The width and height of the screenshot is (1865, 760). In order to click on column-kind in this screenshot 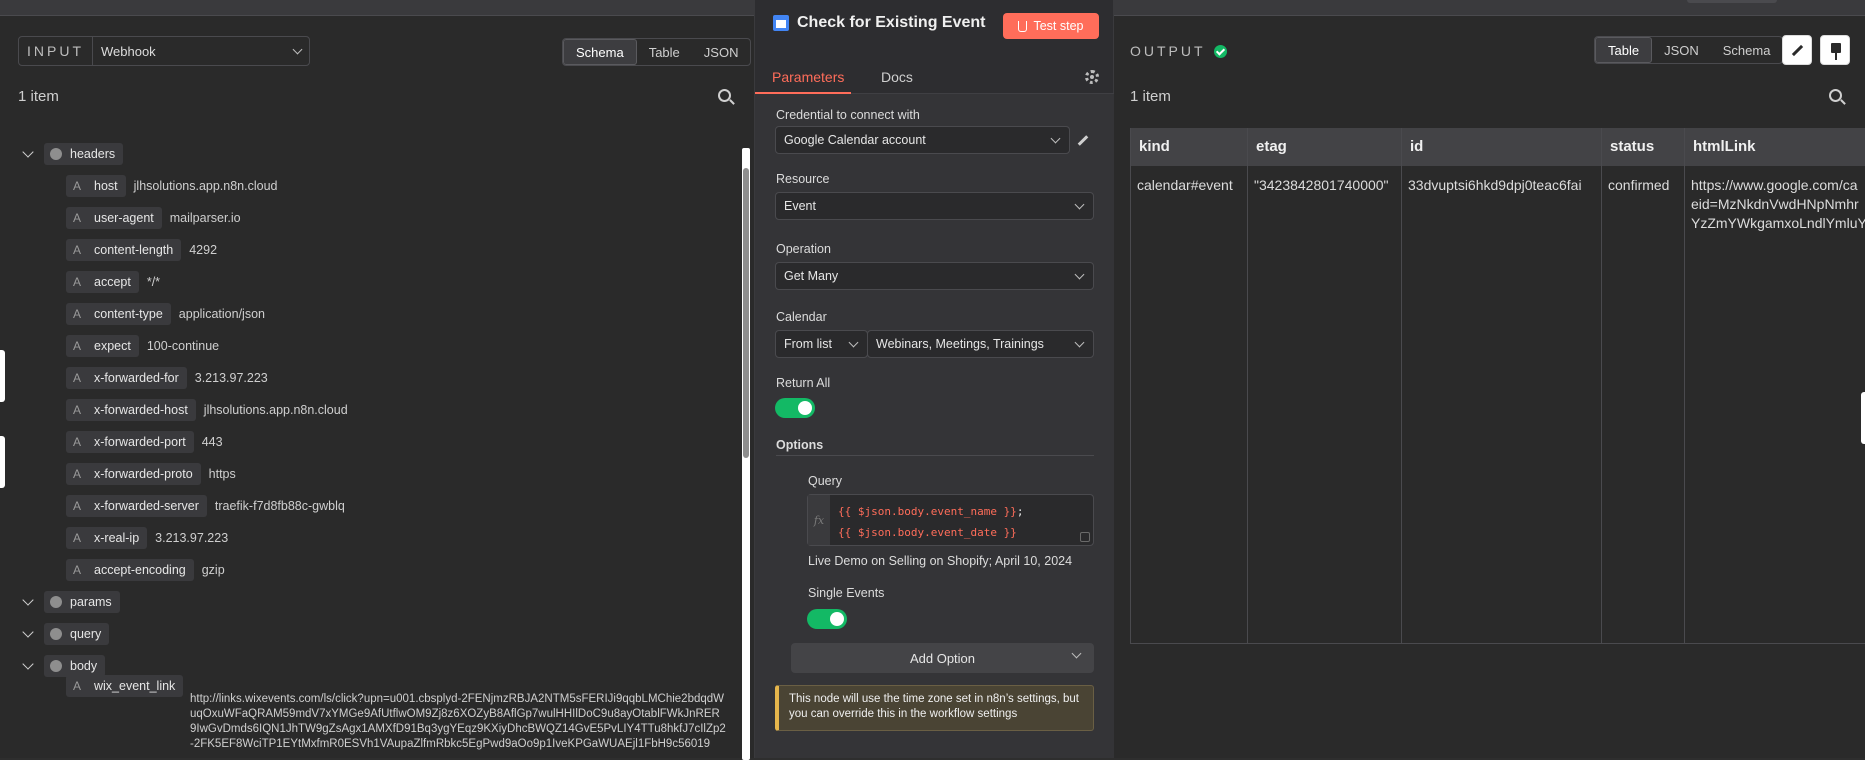, I will do `click(1189, 386)`.